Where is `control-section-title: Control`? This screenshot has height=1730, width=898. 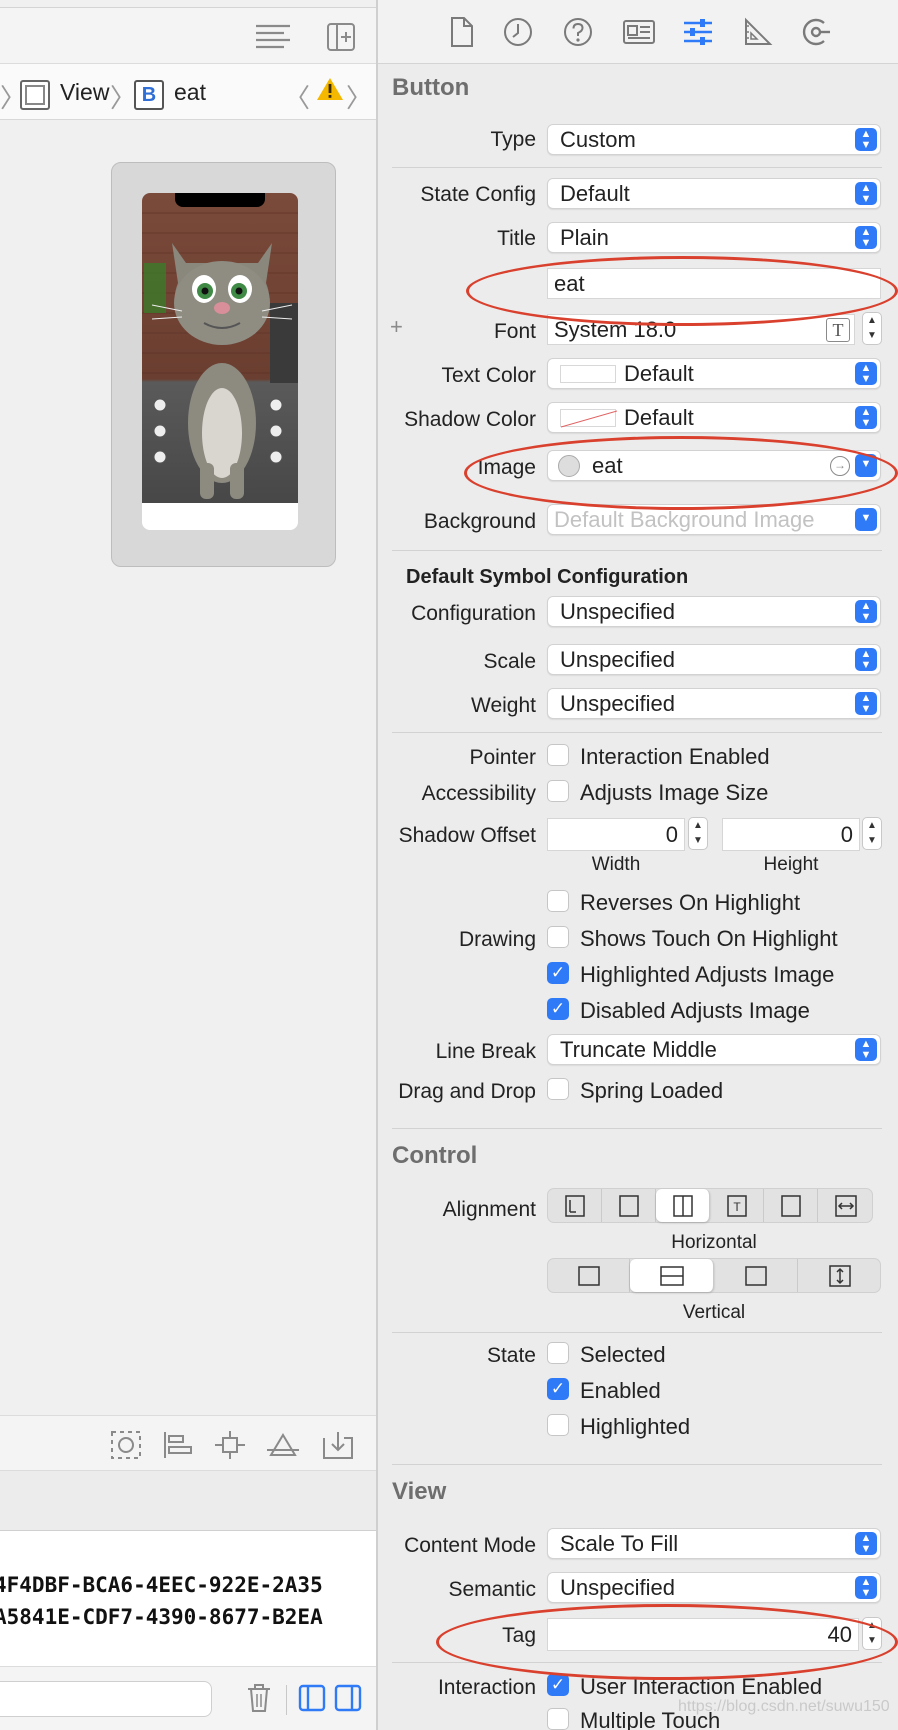 control-section-title: Control is located at coordinates (434, 1156).